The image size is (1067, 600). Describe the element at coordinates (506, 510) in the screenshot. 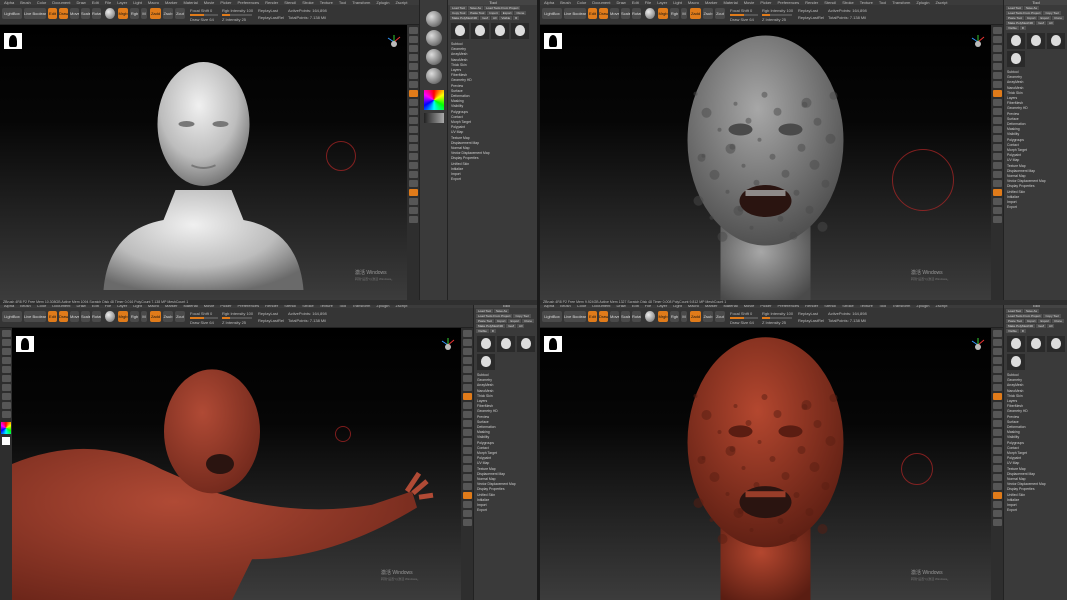

I see `subpalette-item: Export` at that location.